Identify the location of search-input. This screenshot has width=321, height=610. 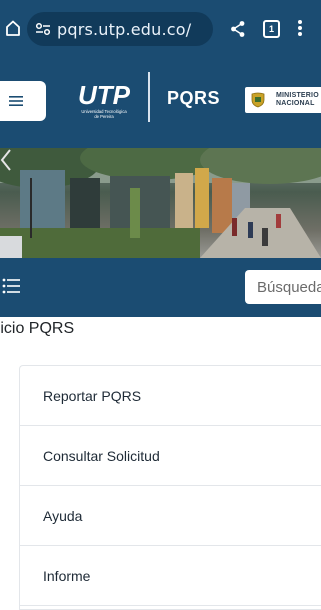
(283, 287).